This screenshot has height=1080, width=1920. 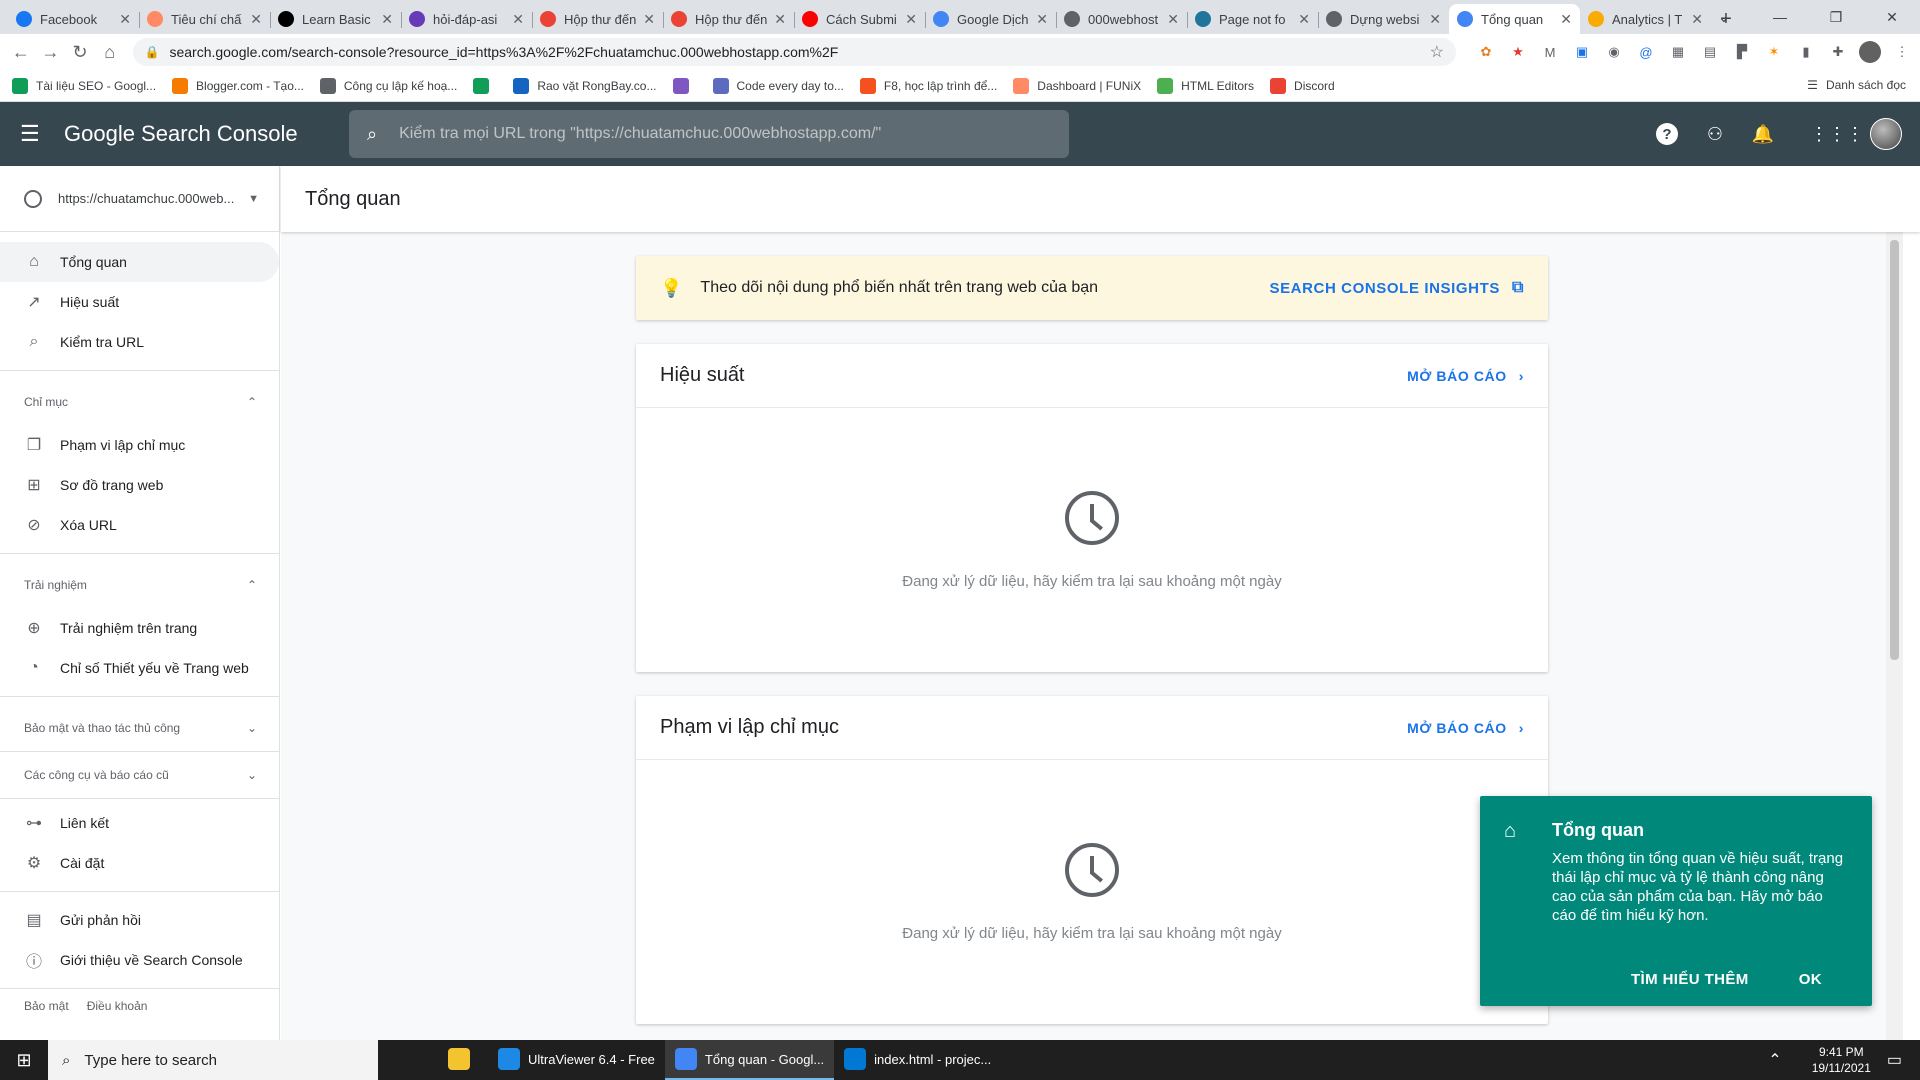 I want to click on maximize-icon: ❐, so click(x=1836, y=17).